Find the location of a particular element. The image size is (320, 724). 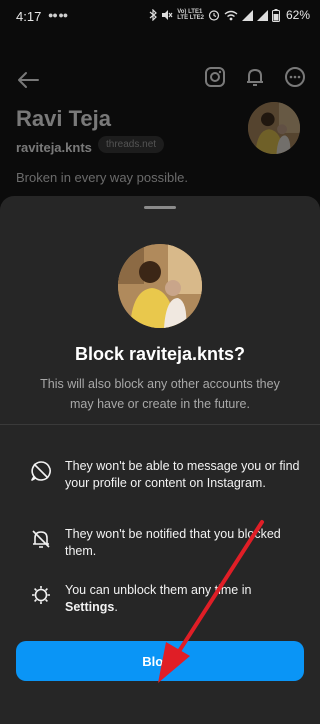

back-arrow-icon is located at coordinates (28, 80).